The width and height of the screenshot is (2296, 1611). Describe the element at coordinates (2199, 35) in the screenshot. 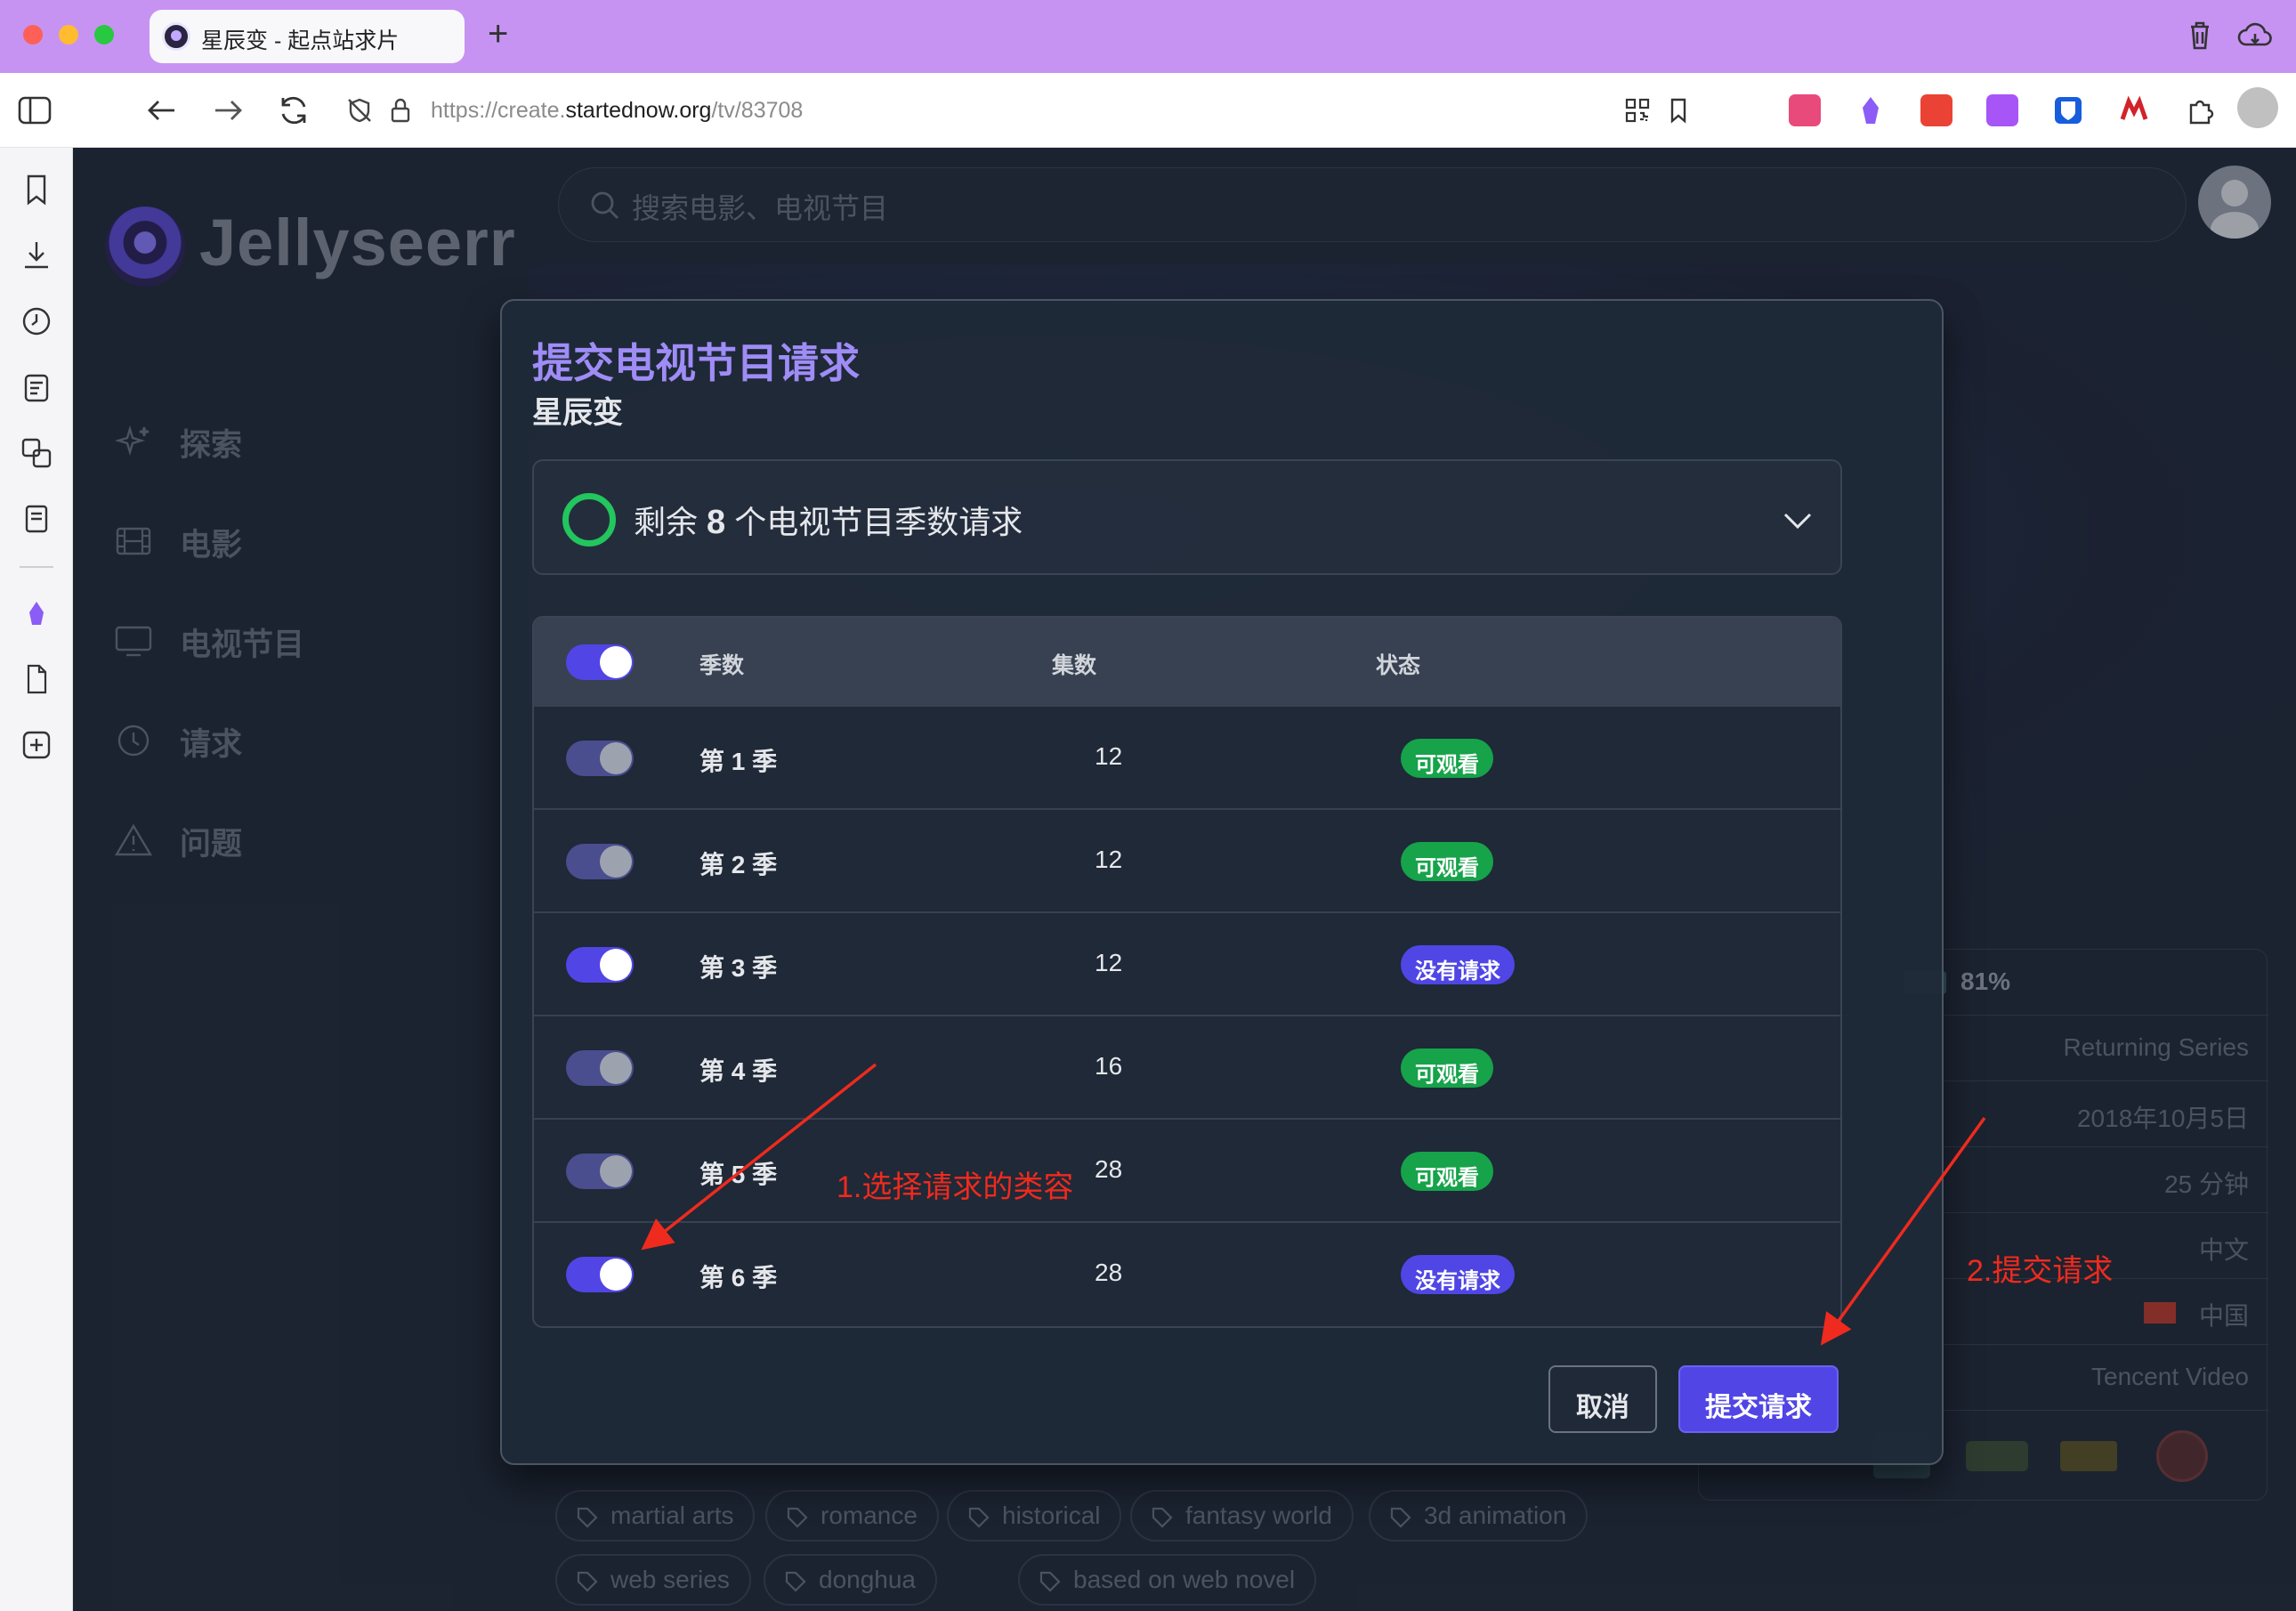

I see `trash-icon` at that location.